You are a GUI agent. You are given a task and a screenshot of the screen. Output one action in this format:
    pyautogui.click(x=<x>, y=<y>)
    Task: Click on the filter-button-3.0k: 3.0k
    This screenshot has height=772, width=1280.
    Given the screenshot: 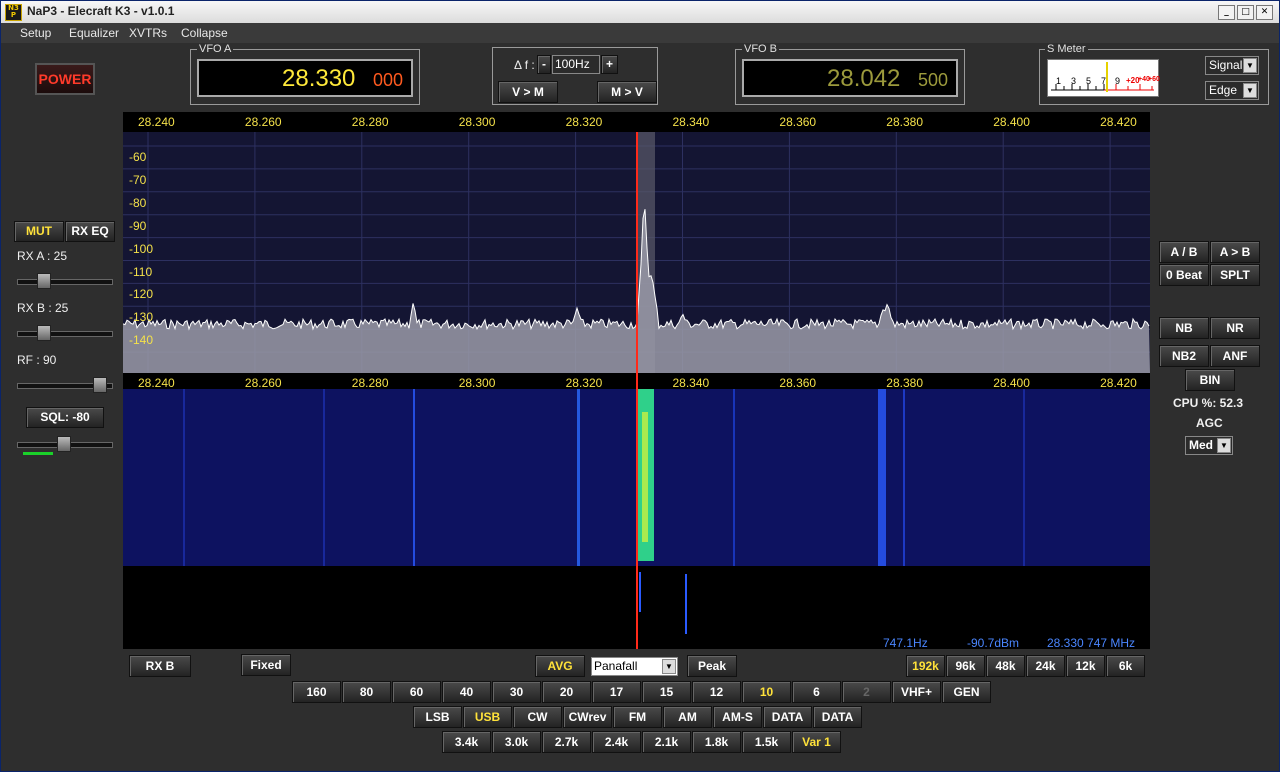 What is the action you would take?
    pyautogui.click(x=516, y=742)
    